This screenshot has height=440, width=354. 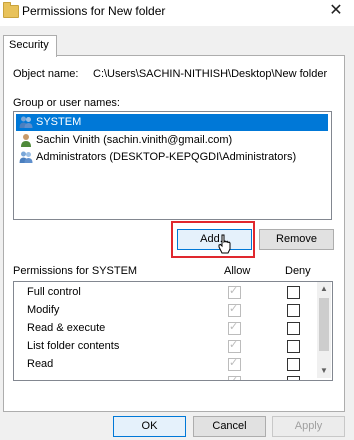 I want to click on hand-cursor-icon, so click(x=224, y=244).